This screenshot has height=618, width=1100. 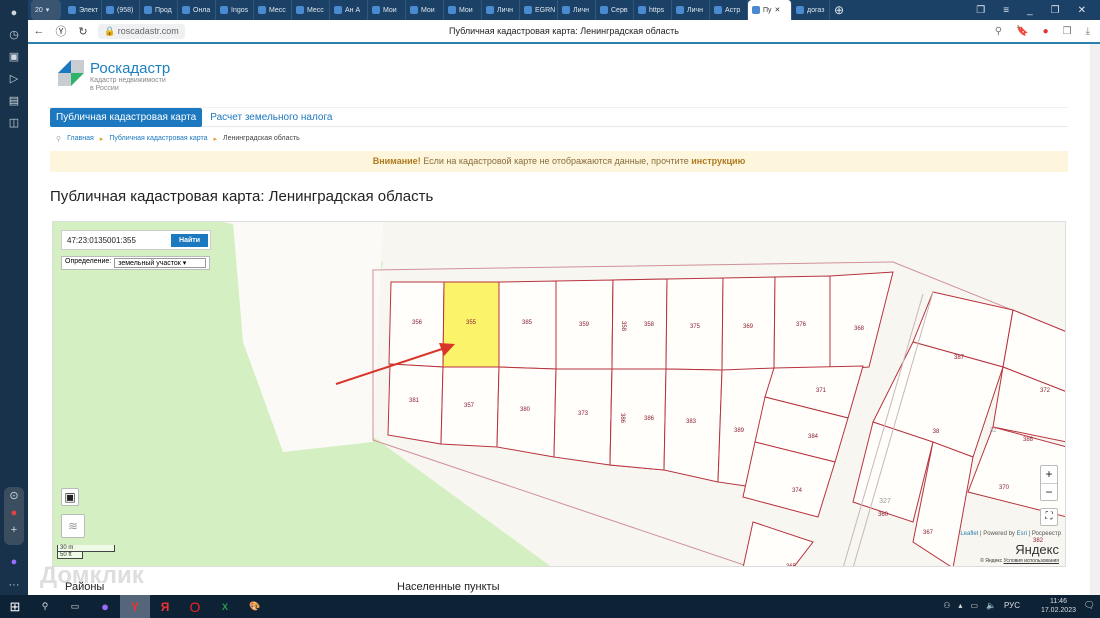 What do you see at coordinates (657, 10) in the screenshot?
I see `tab-title: https` at bounding box center [657, 10].